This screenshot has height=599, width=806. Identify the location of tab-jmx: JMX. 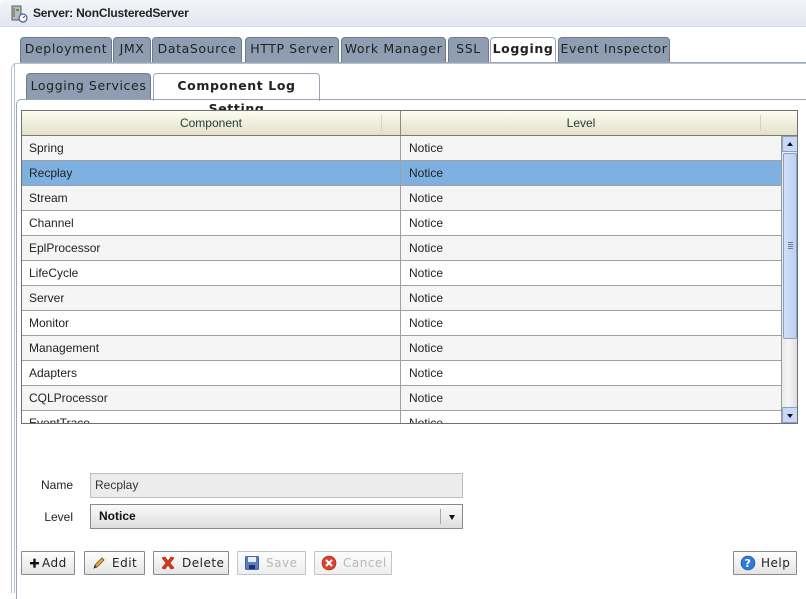
(132, 50).